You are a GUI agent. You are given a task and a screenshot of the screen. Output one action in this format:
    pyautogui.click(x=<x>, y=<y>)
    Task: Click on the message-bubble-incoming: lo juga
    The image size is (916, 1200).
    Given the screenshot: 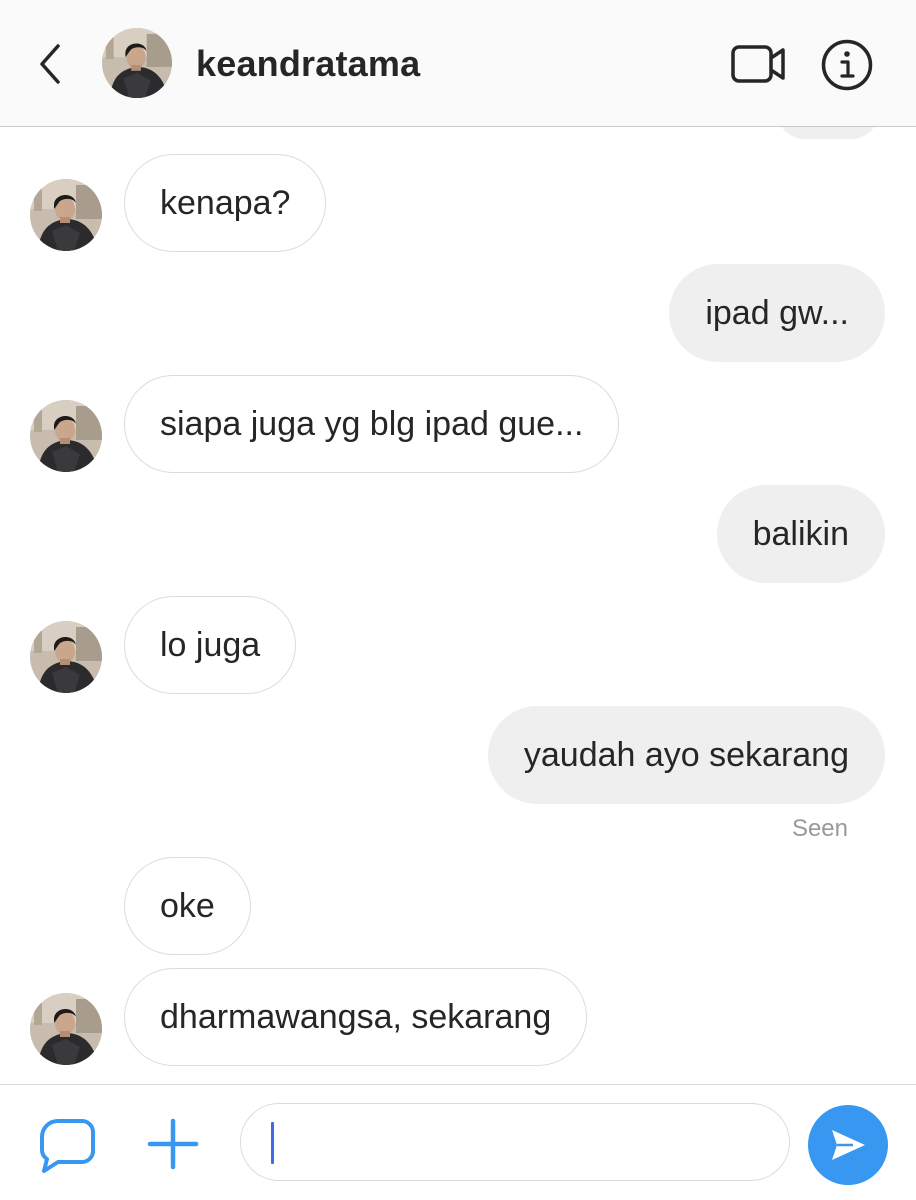 What is the action you would take?
    pyautogui.click(x=210, y=645)
    